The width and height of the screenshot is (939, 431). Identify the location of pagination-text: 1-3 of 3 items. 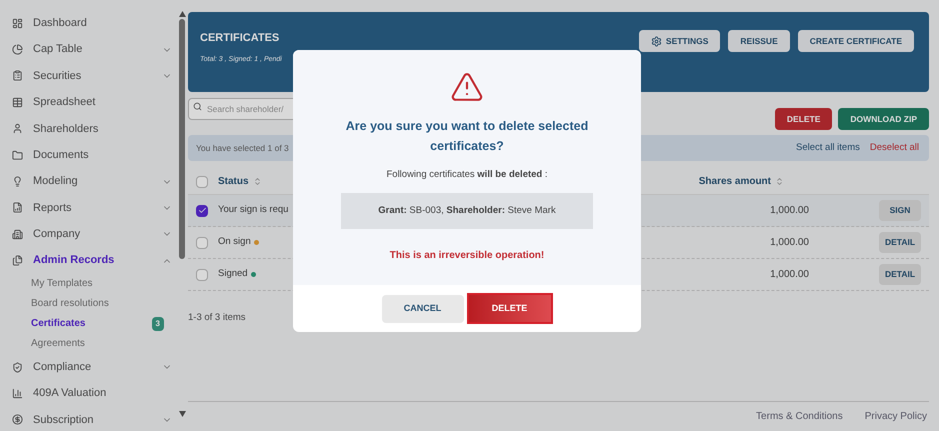
(217, 318).